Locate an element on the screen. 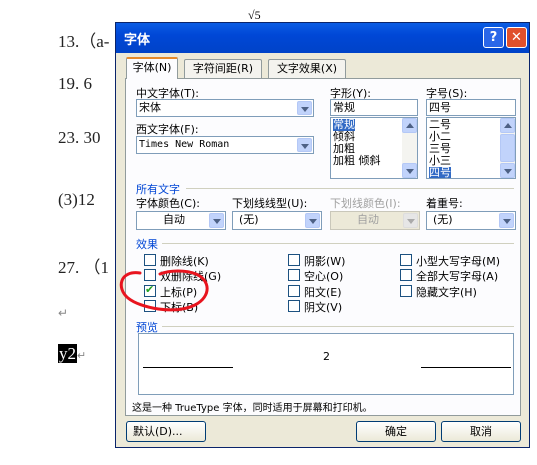 This screenshot has width=537, height=465. style-scrollbar is located at coordinates (409, 148).